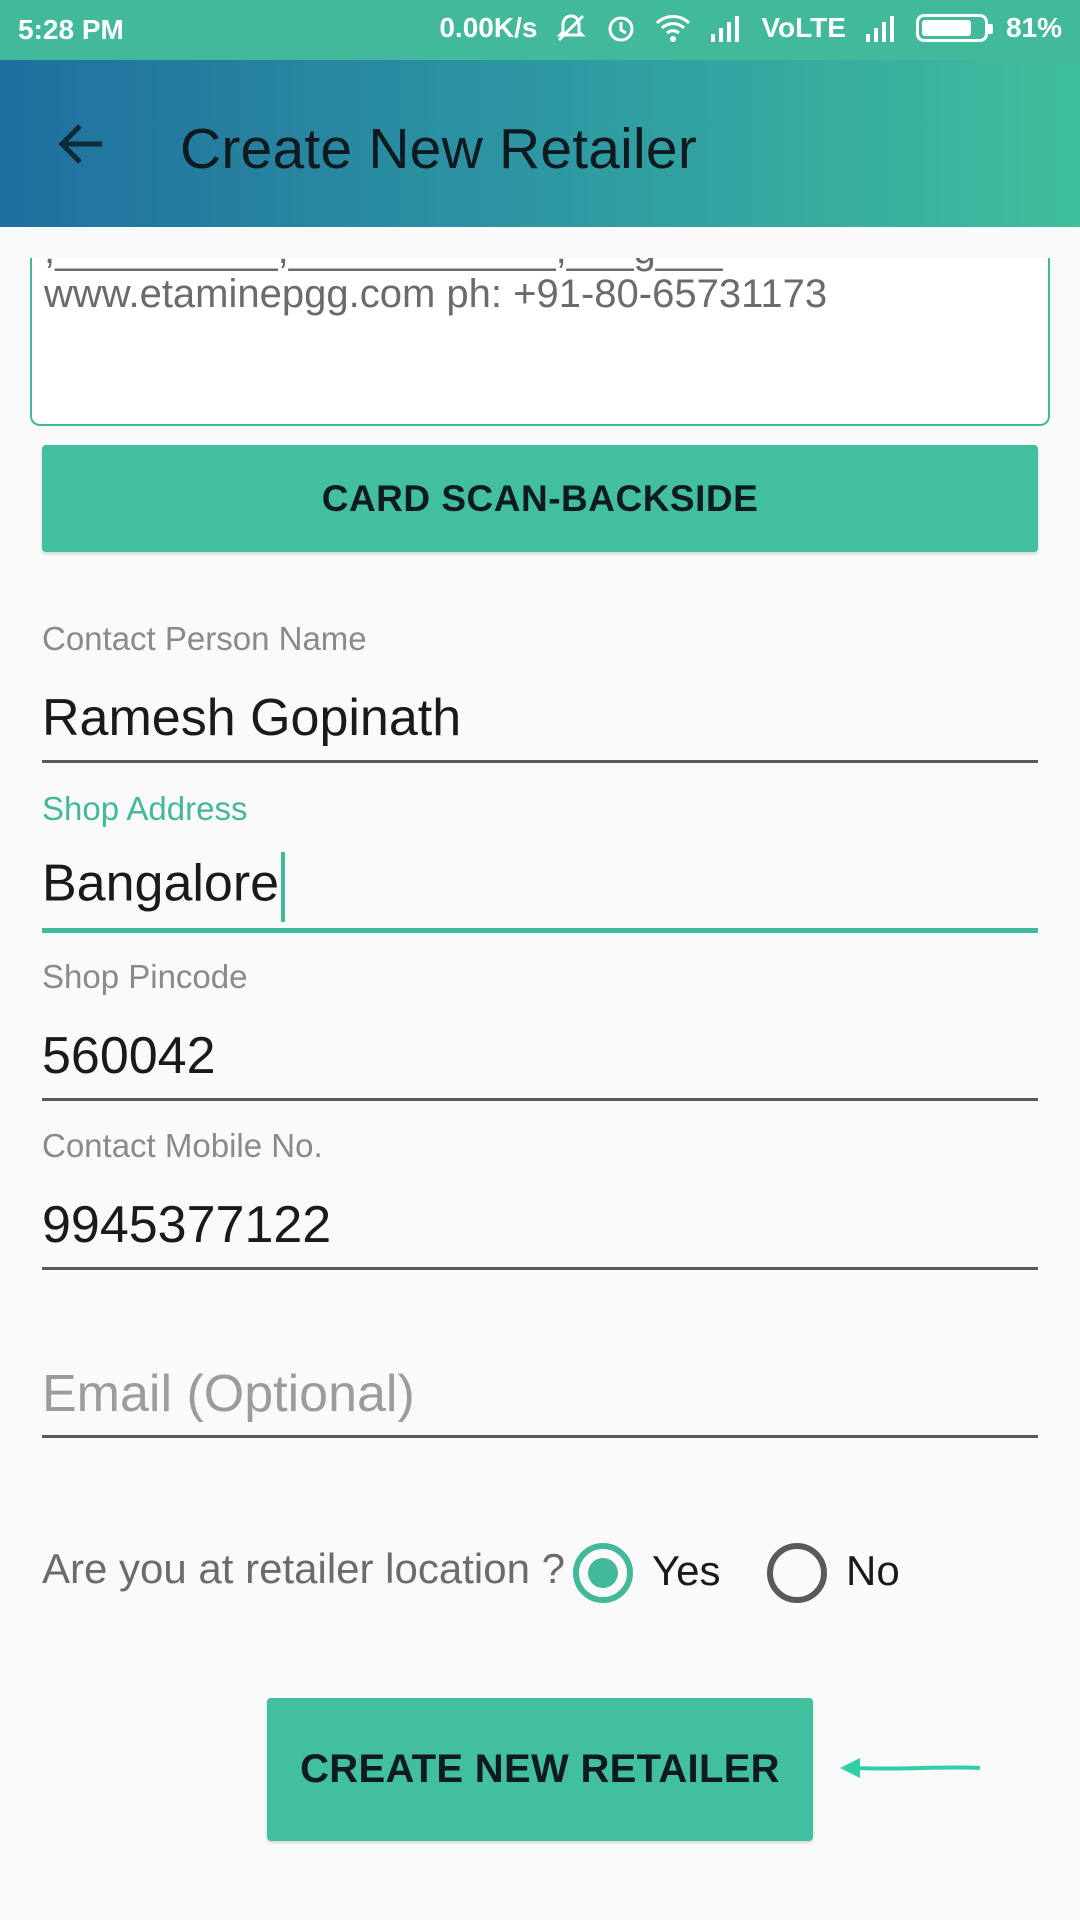 The image size is (1080, 1920). What do you see at coordinates (488, 27) in the screenshot?
I see `network-speed: 0.00K/s` at bounding box center [488, 27].